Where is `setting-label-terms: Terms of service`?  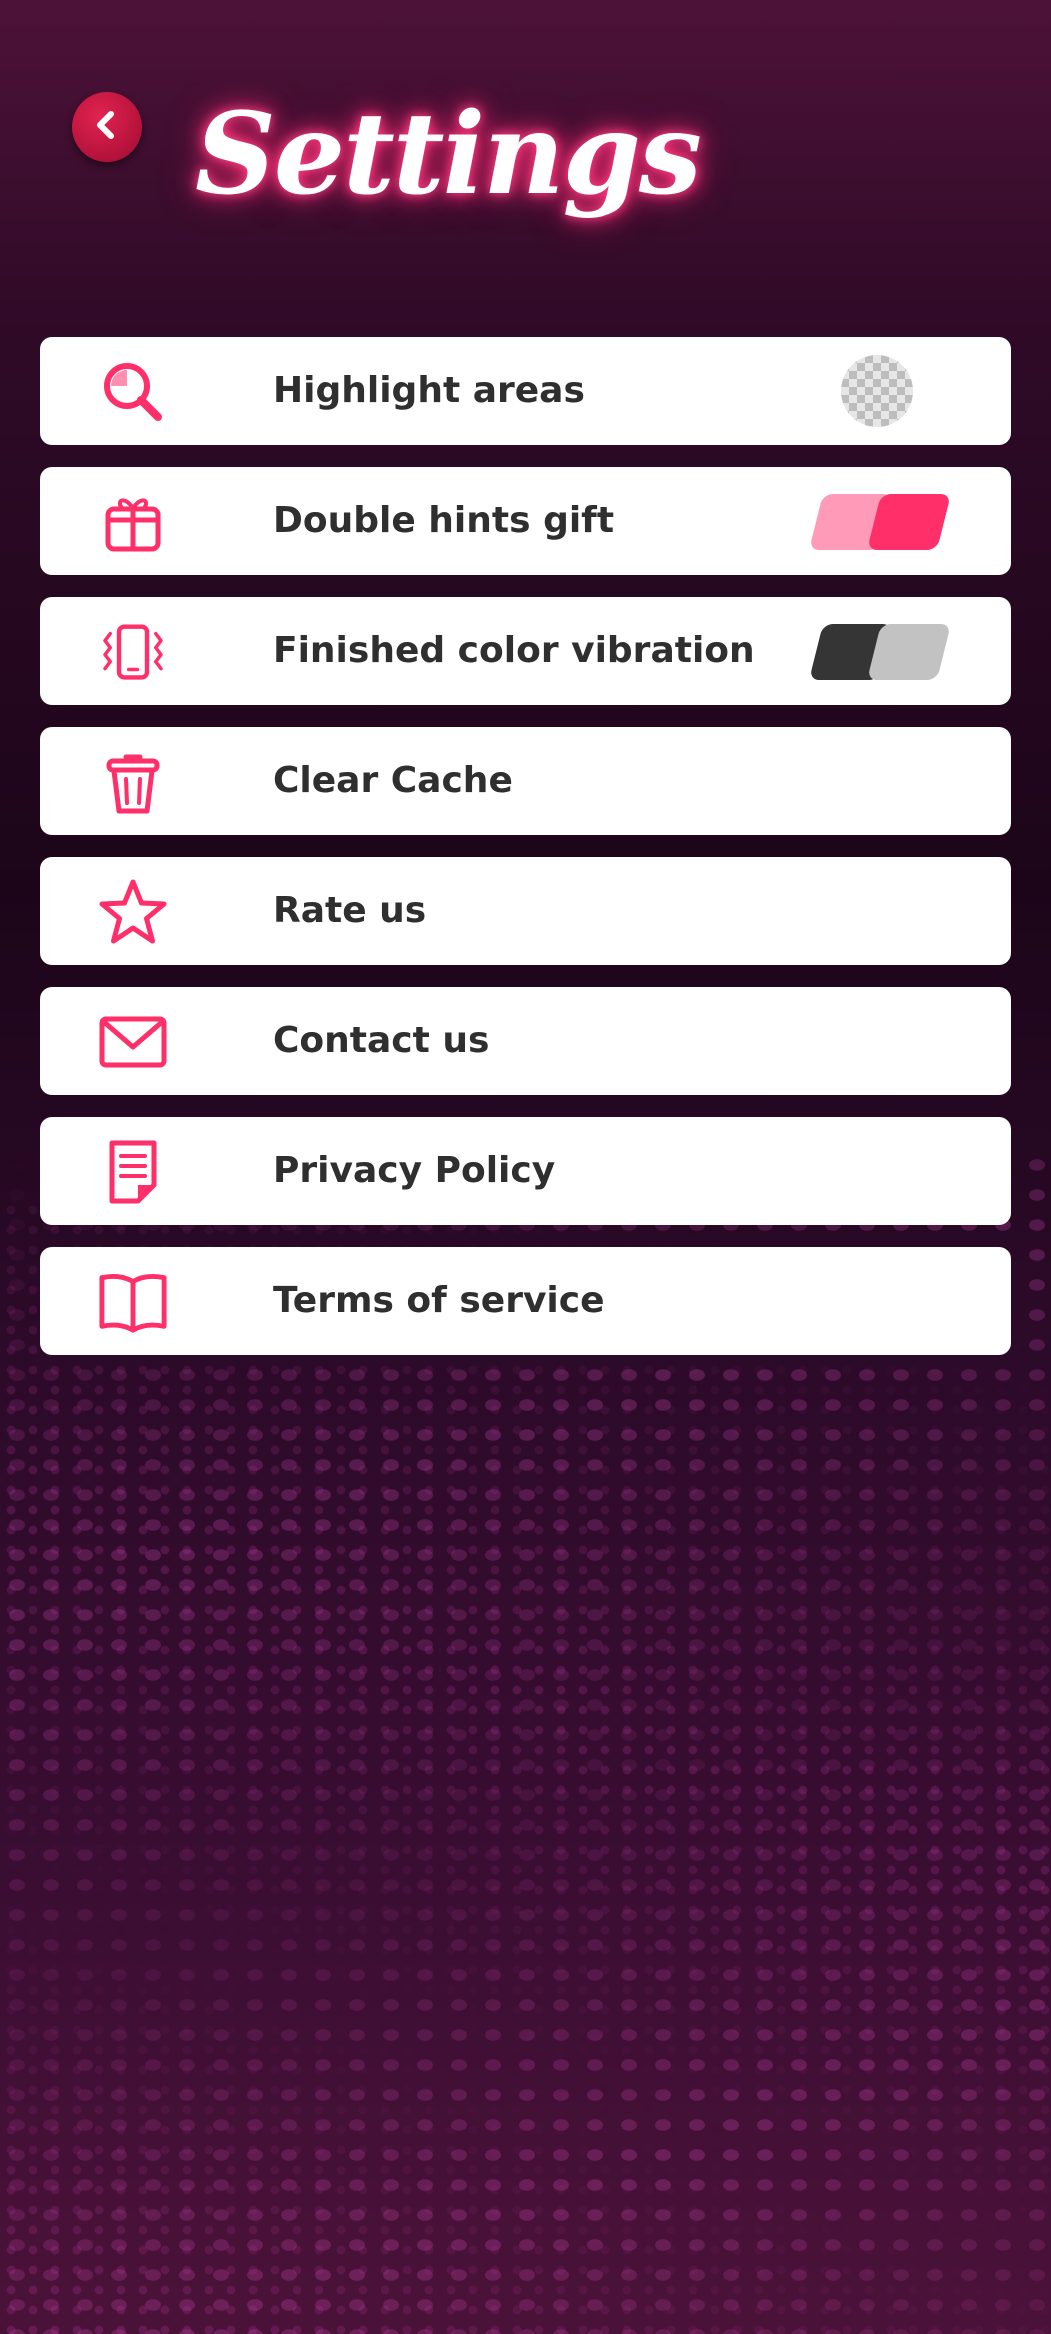
setting-label-terms: Terms of service is located at coordinates (439, 1300).